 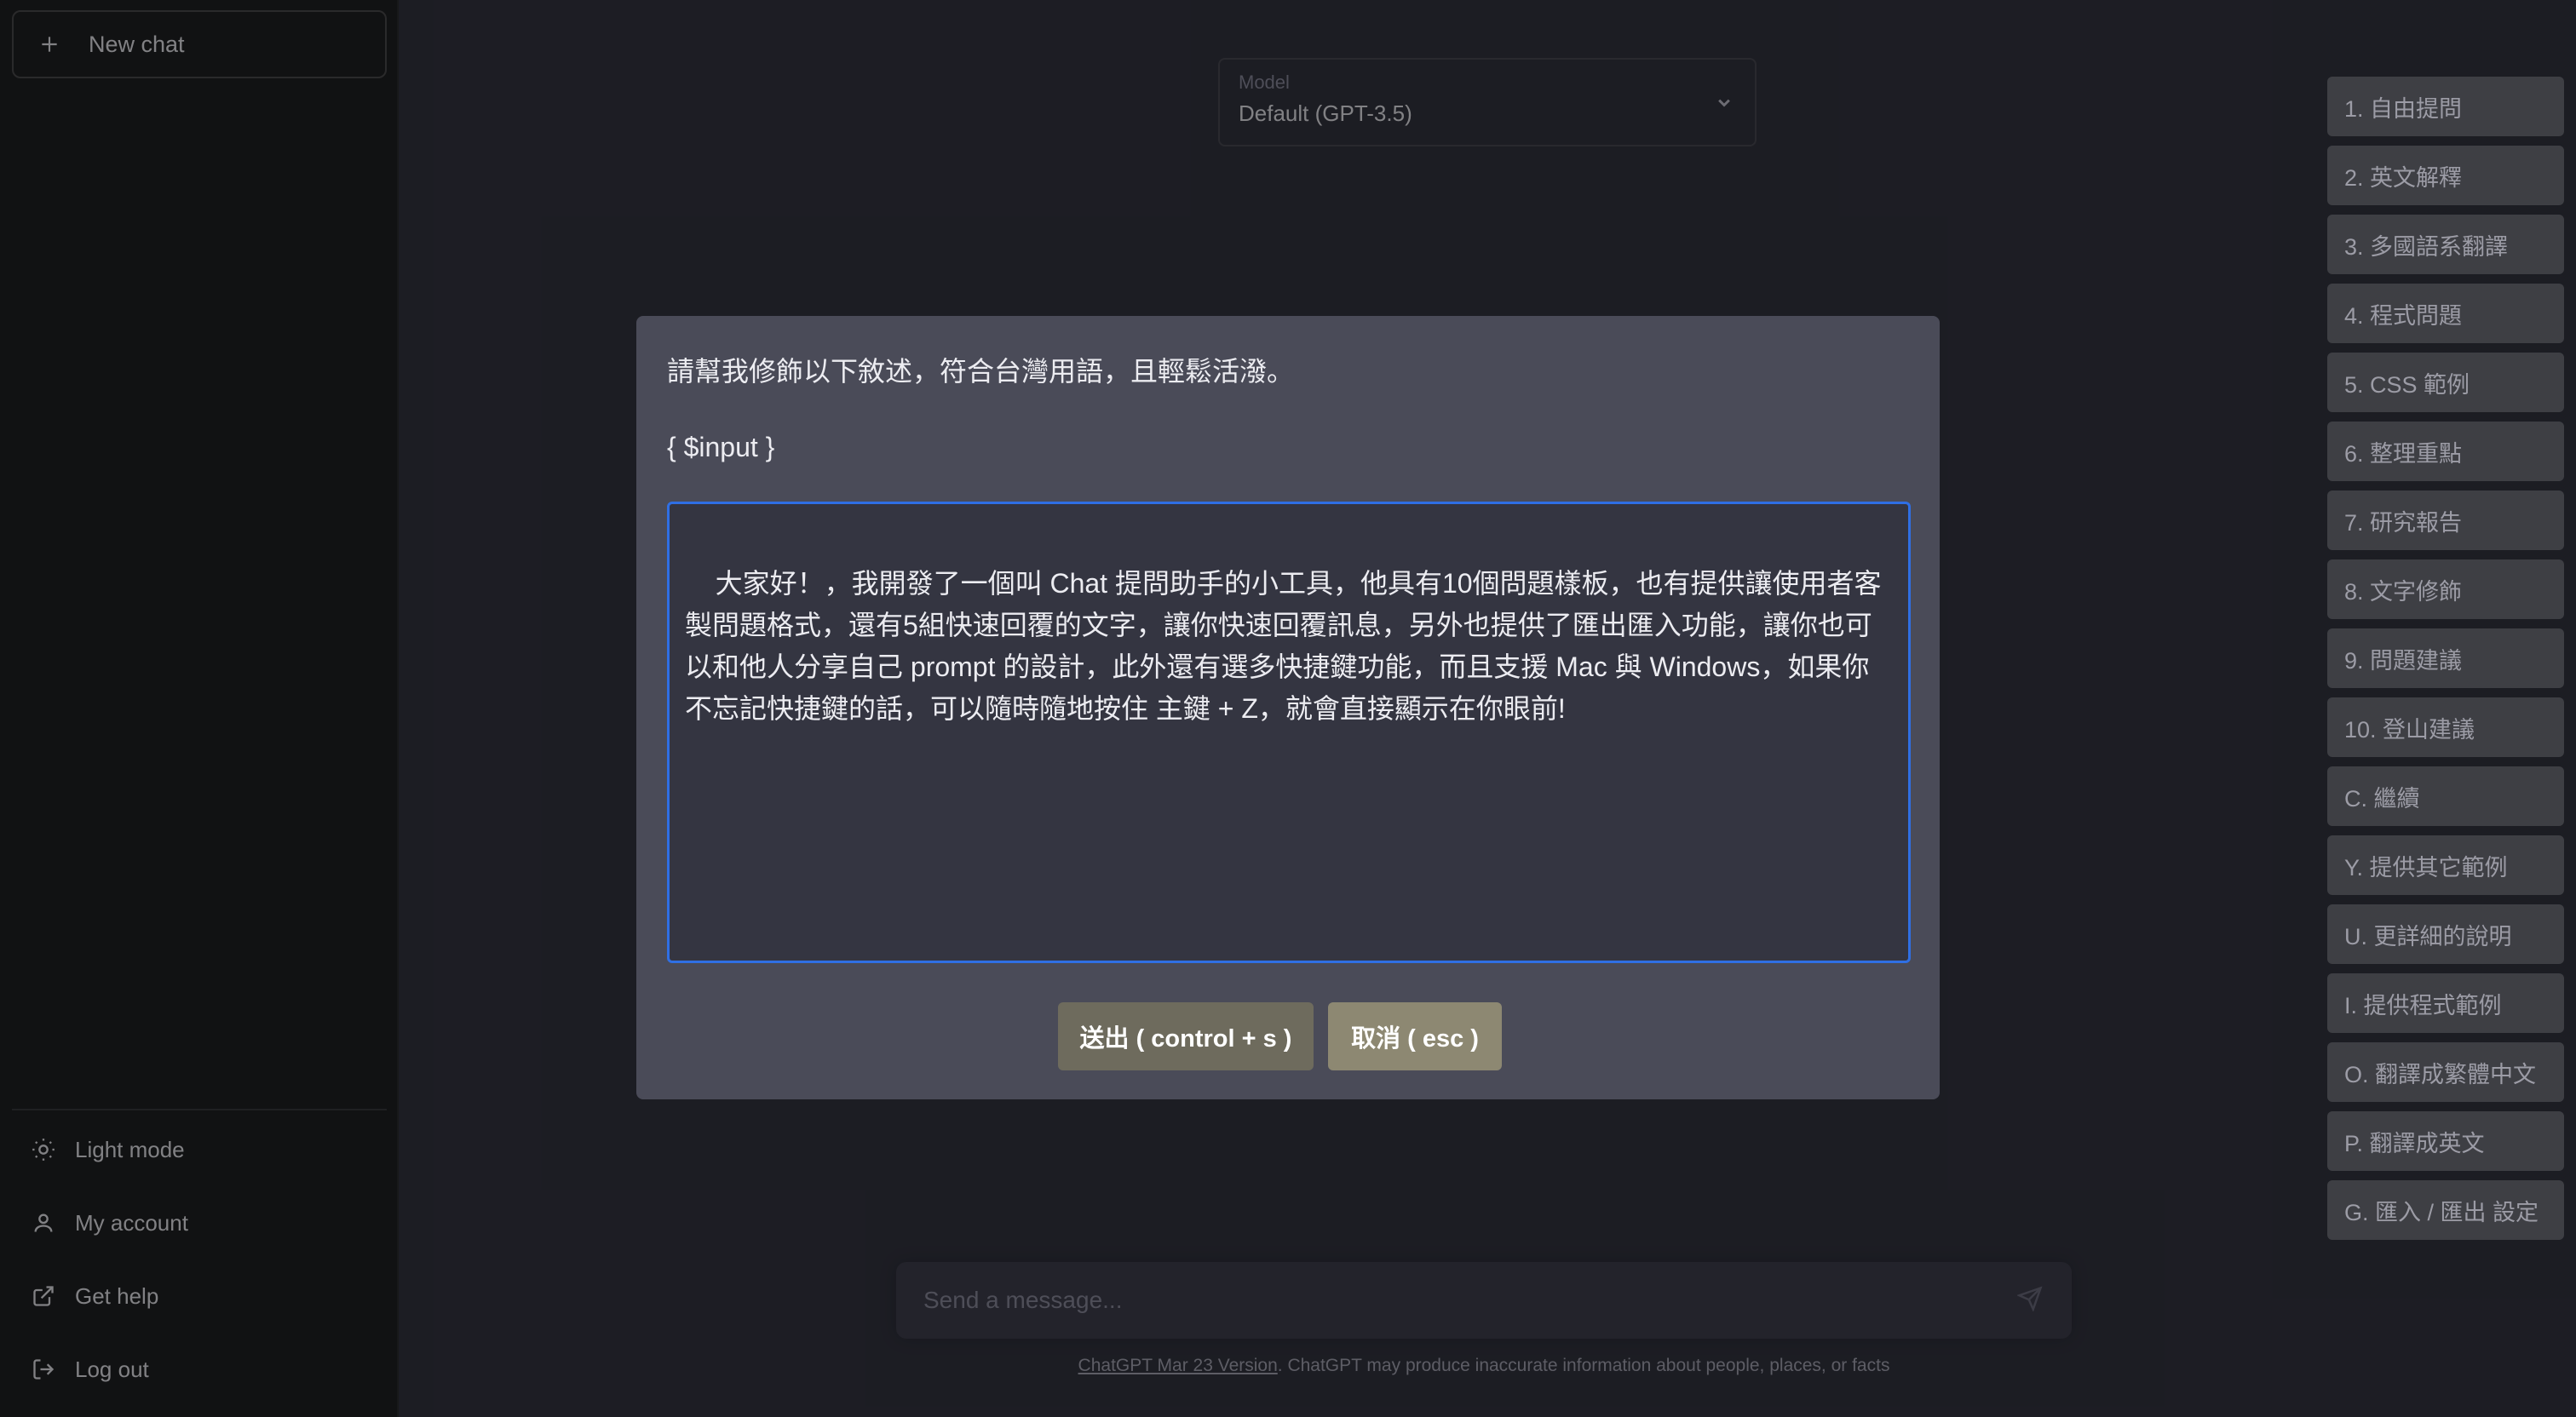 What do you see at coordinates (2445, 520) in the screenshot?
I see `template-button: 7. 研究報告` at bounding box center [2445, 520].